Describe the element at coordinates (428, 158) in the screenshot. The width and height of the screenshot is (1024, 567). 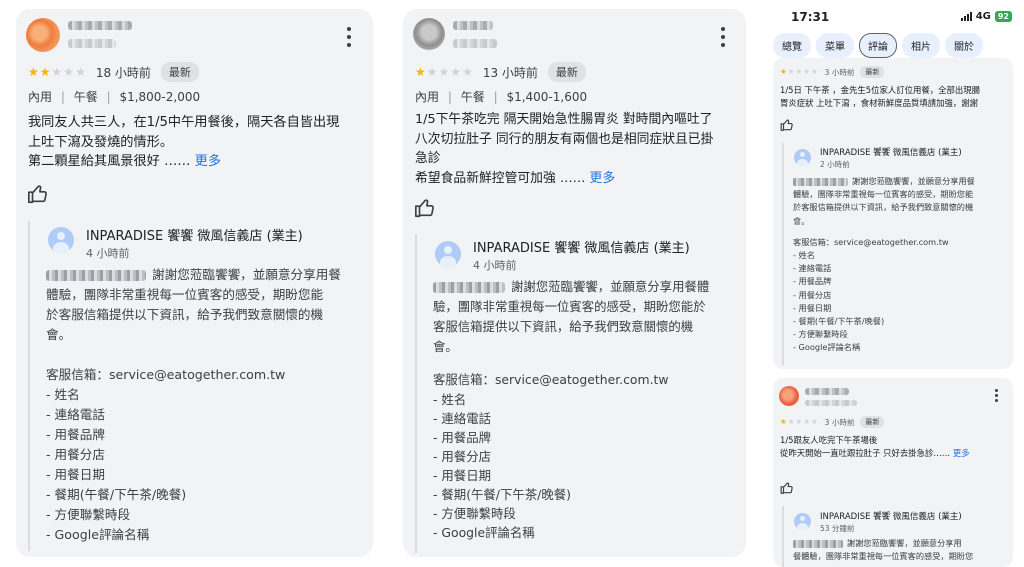
I see `review-line: 急診` at that location.